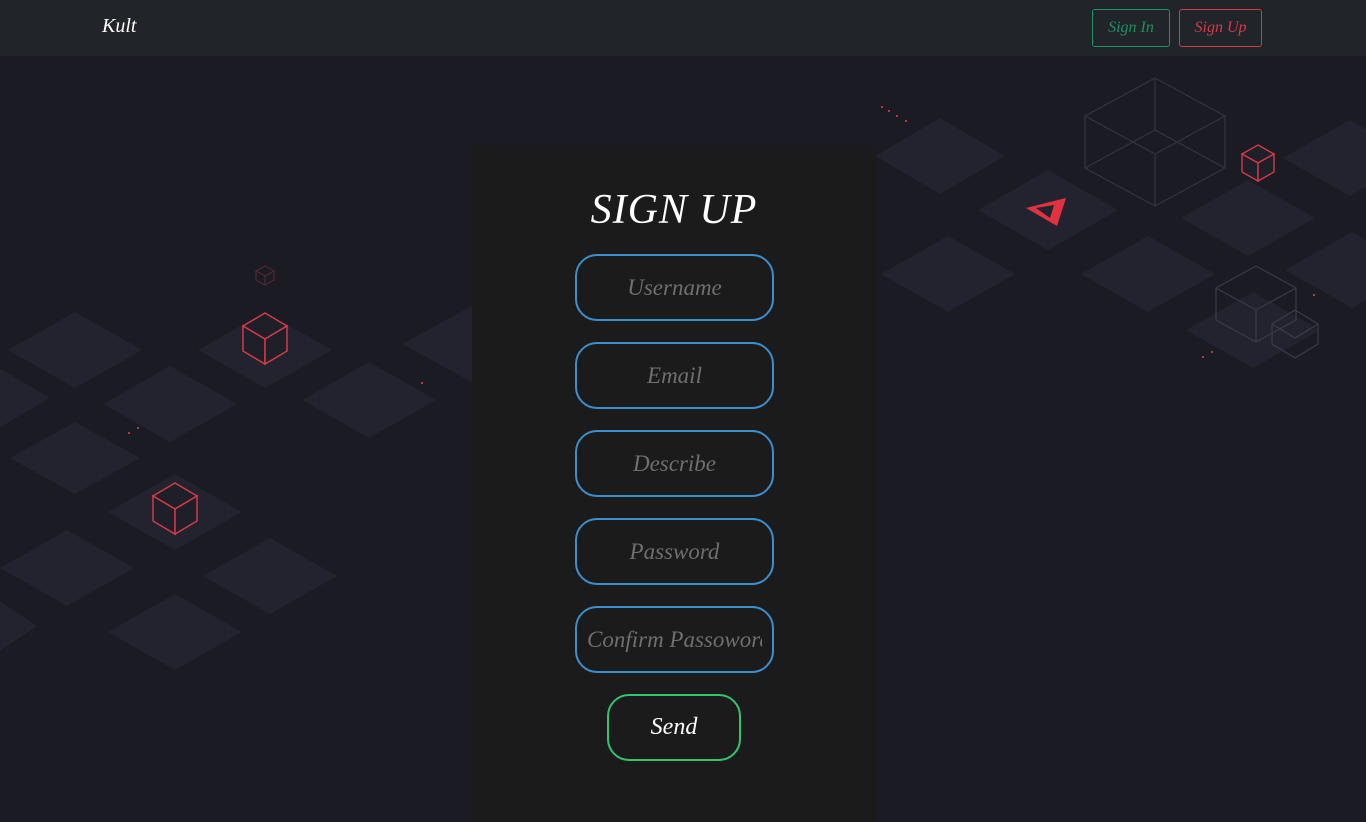 The height and width of the screenshot is (822, 1366). Describe the element at coordinates (119, 26) in the screenshot. I see `brand-logo-link: Kult` at that location.